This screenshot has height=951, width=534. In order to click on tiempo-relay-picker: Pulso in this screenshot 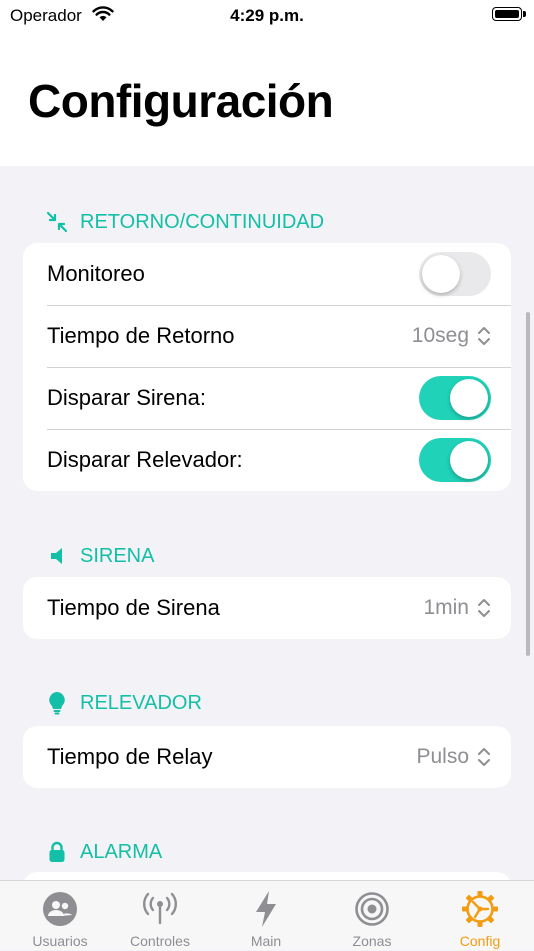, I will do `click(453, 757)`.